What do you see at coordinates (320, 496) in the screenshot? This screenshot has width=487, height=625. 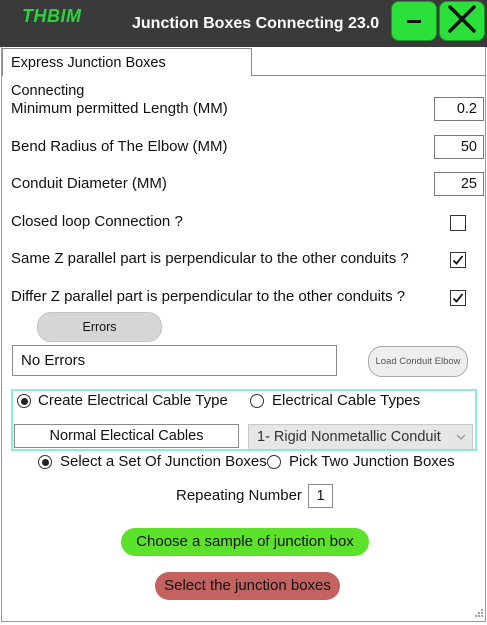 I see `repeating-number-input: 1` at bounding box center [320, 496].